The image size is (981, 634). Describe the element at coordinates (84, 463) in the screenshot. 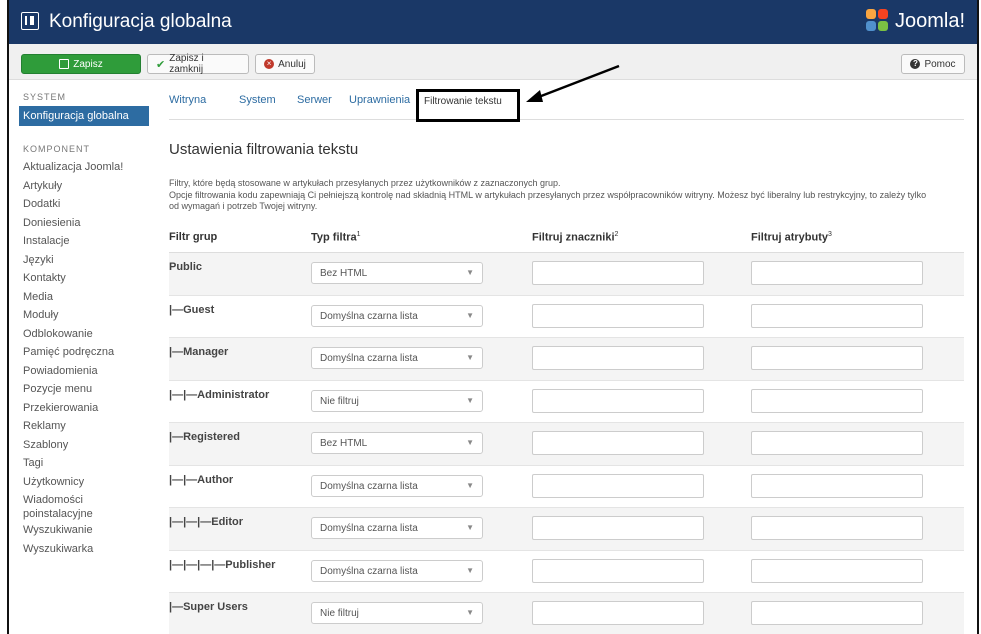

I see `sidebar-item: Tagi` at that location.